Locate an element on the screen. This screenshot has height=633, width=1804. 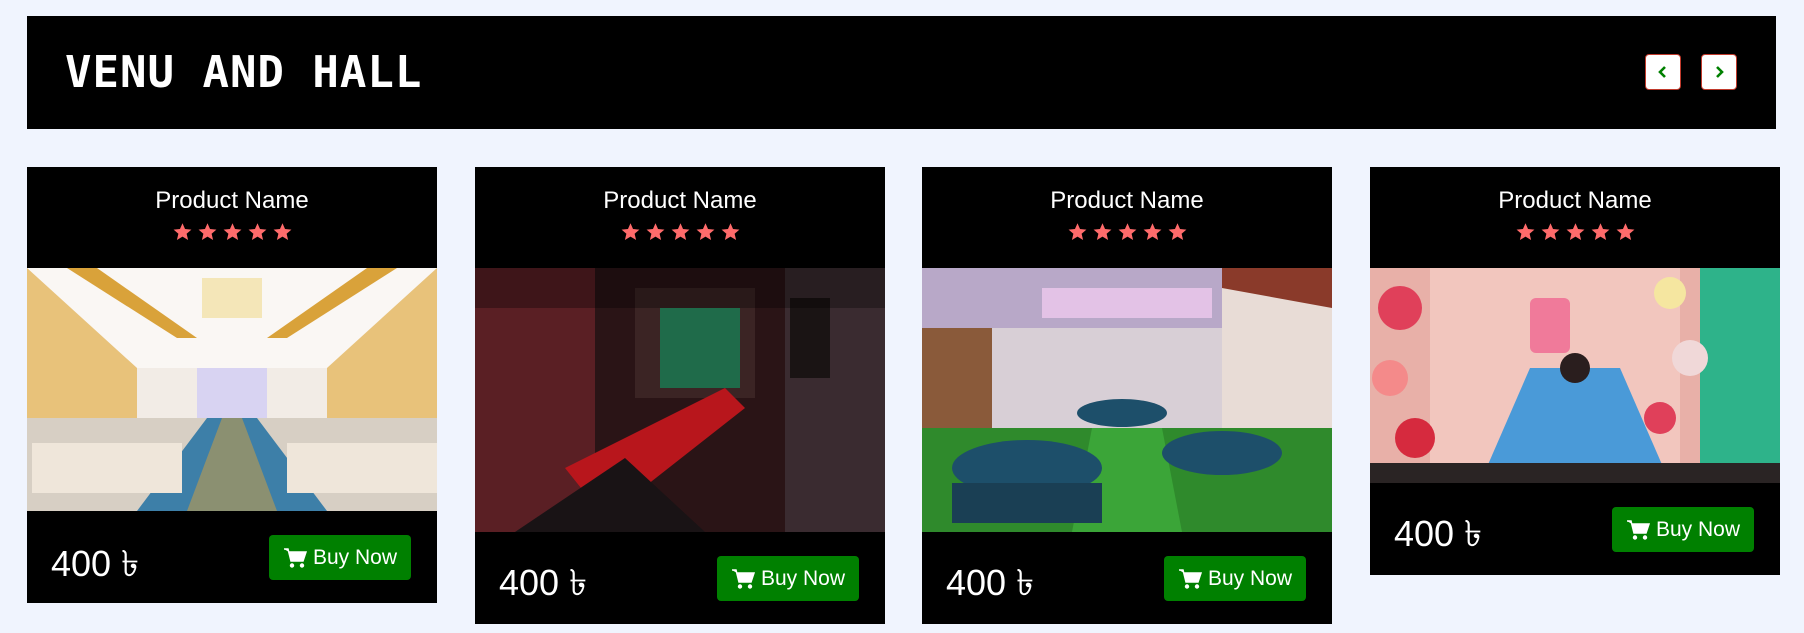
chevron-right-icon is located at coordinates (1720, 72).